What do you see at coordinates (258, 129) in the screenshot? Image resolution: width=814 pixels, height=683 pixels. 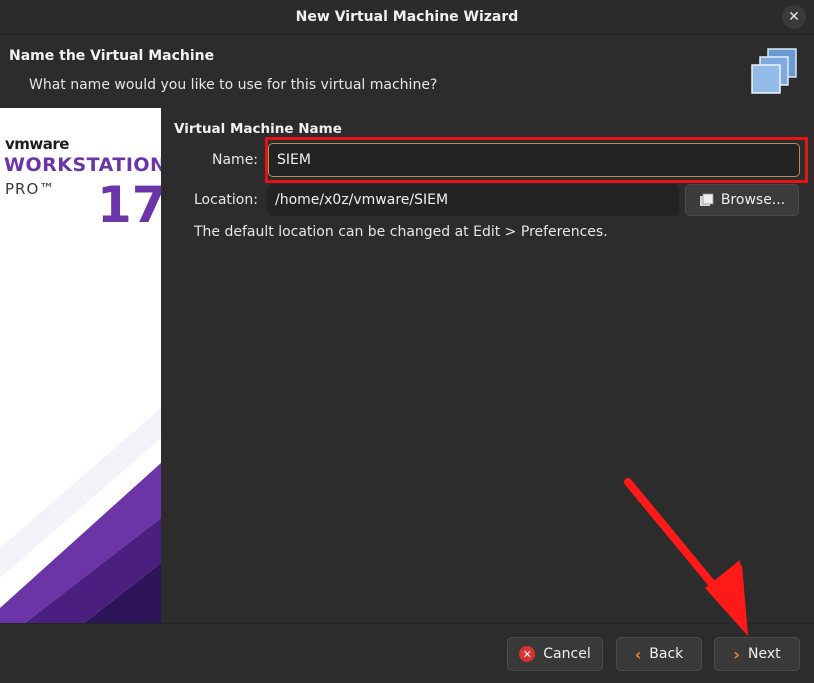 I see `section-title: Virtual Machine Name` at bounding box center [258, 129].